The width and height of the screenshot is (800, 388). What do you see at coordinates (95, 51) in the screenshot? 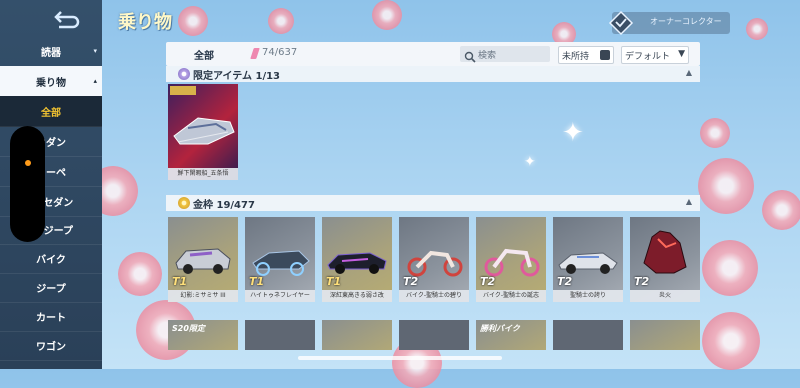
I see `chevron-down-icon: ▾` at bounding box center [95, 51].